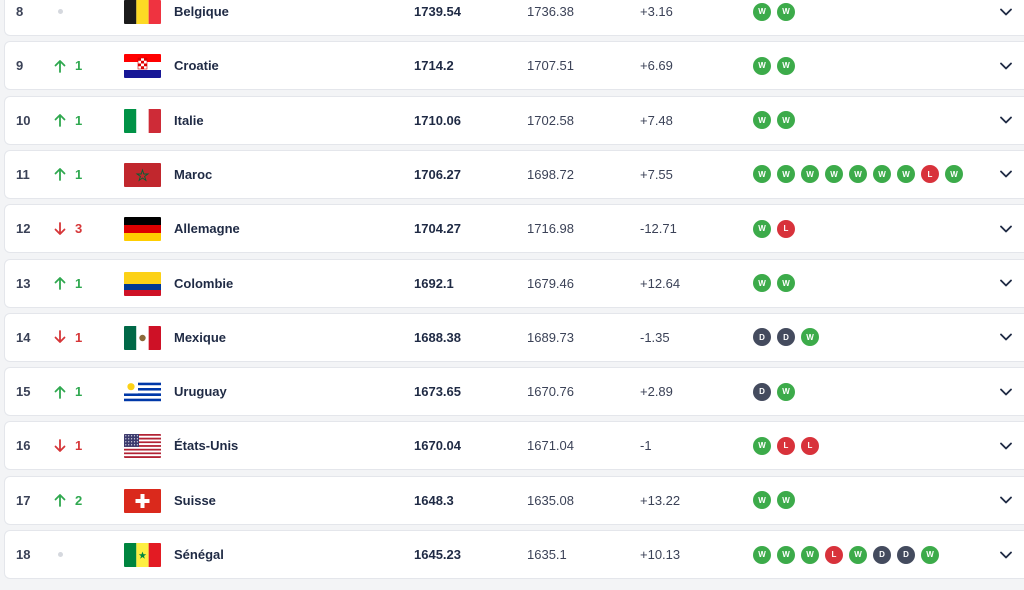  Describe the element at coordinates (550, 66) in the screenshot. I see `previous-points: 1707.51` at that location.